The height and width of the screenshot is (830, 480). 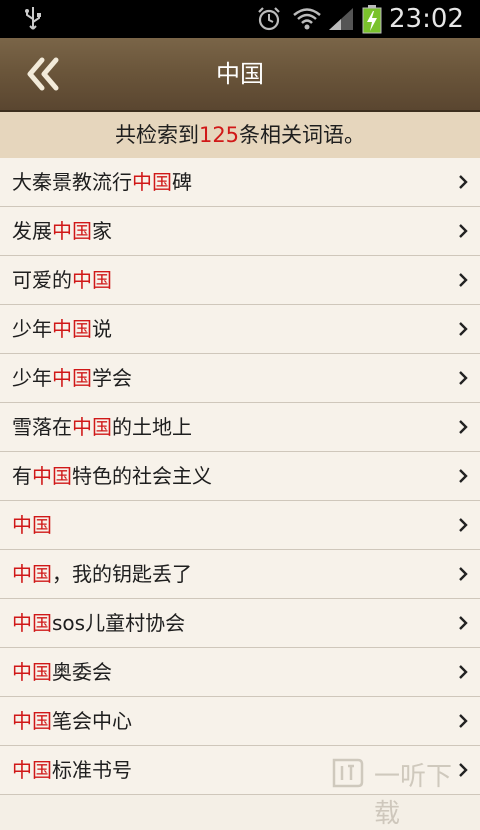 What do you see at coordinates (413, 795) in the screenshot?
I see `watermark-text: 一听下载` at bounding box center [413, 795].